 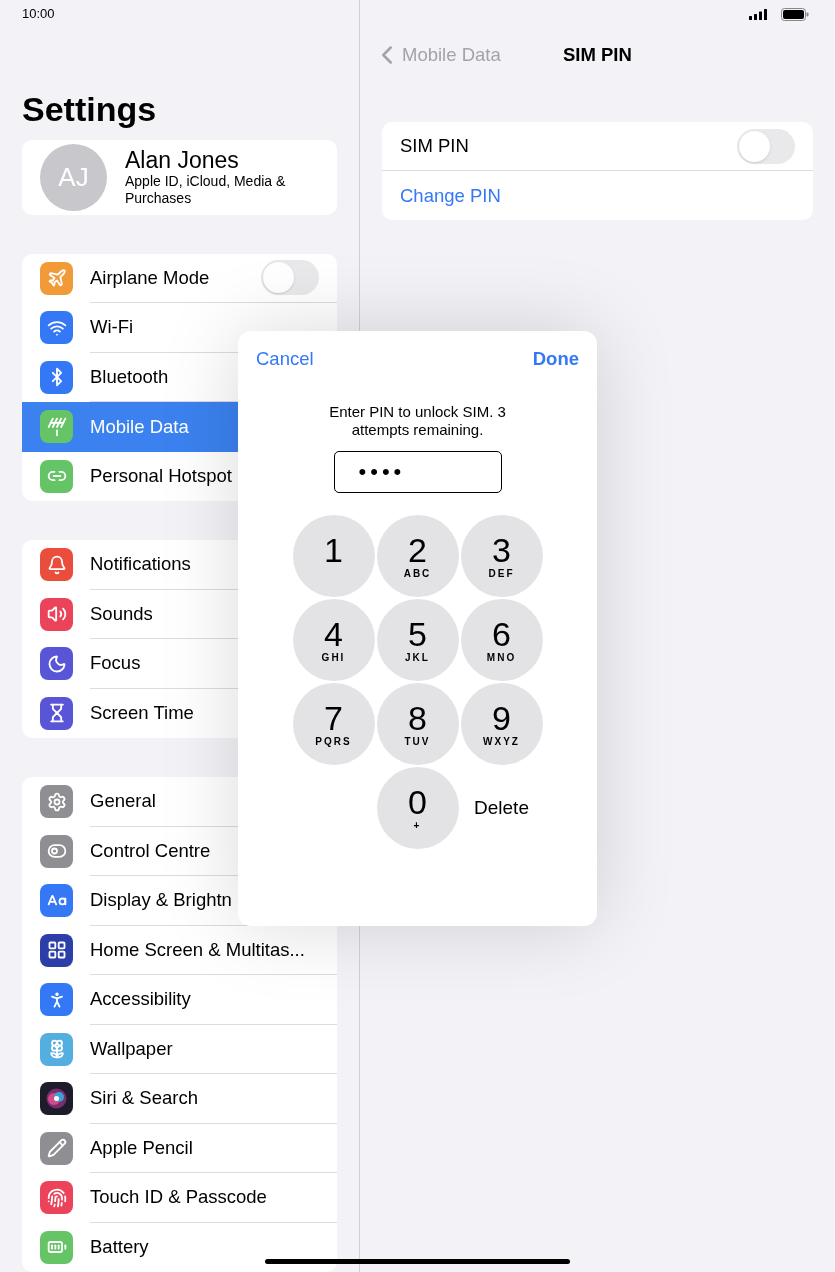 I want to click on row-label: General, so click(x=123, y=801).